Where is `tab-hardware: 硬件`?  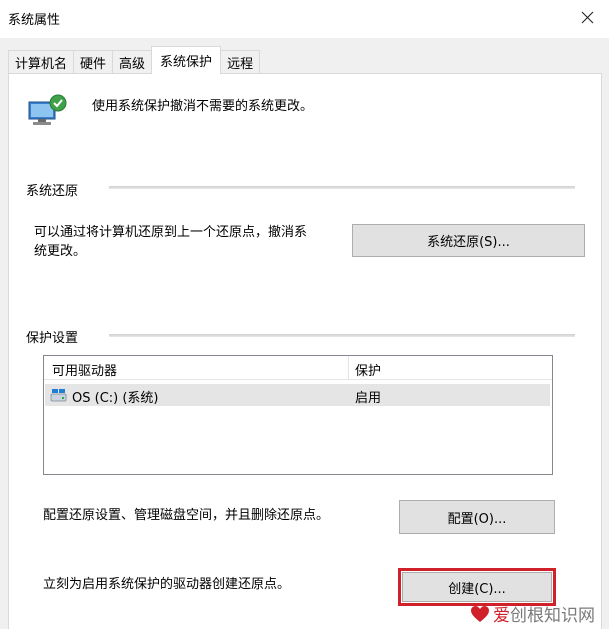
tab-hardware: 硬件 is located at coordinates (93, 62).